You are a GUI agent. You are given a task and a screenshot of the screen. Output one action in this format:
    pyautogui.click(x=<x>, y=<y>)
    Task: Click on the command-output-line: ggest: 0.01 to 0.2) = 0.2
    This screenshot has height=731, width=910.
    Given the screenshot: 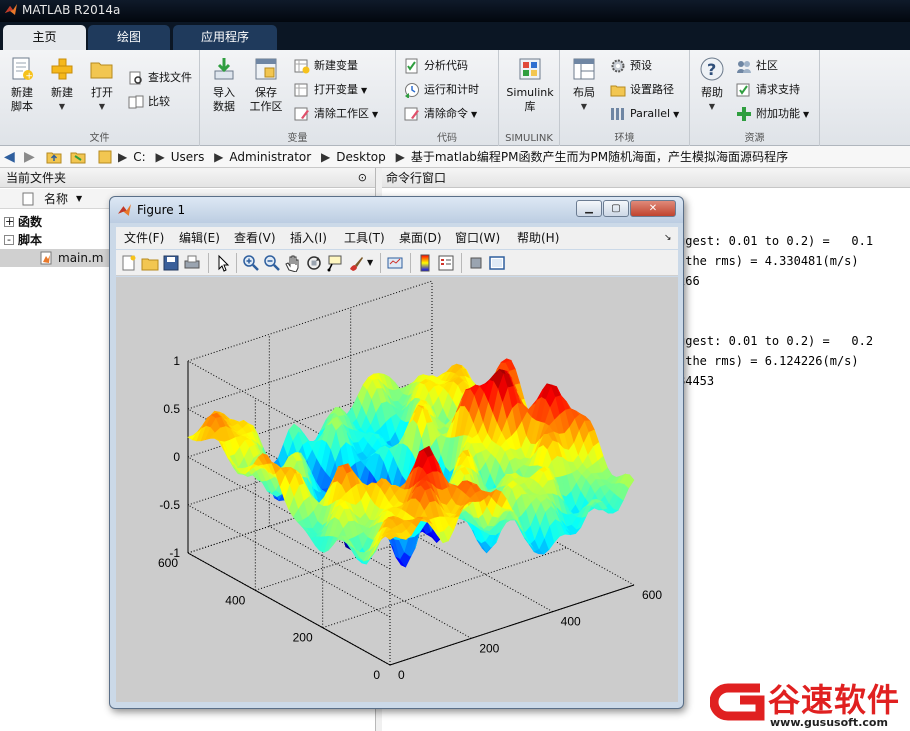 What is the action you would take?
    pyautogui.click(x=776, y=341)
    